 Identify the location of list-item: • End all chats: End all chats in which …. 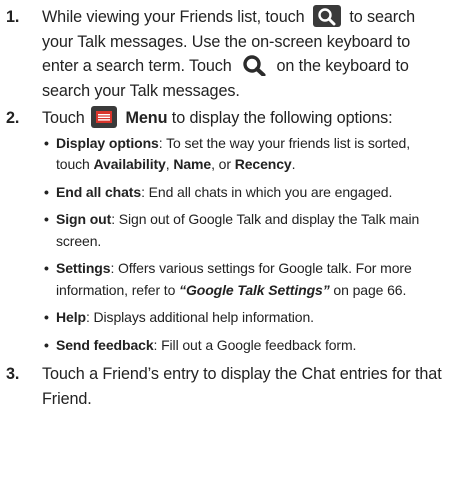
(244, 193).